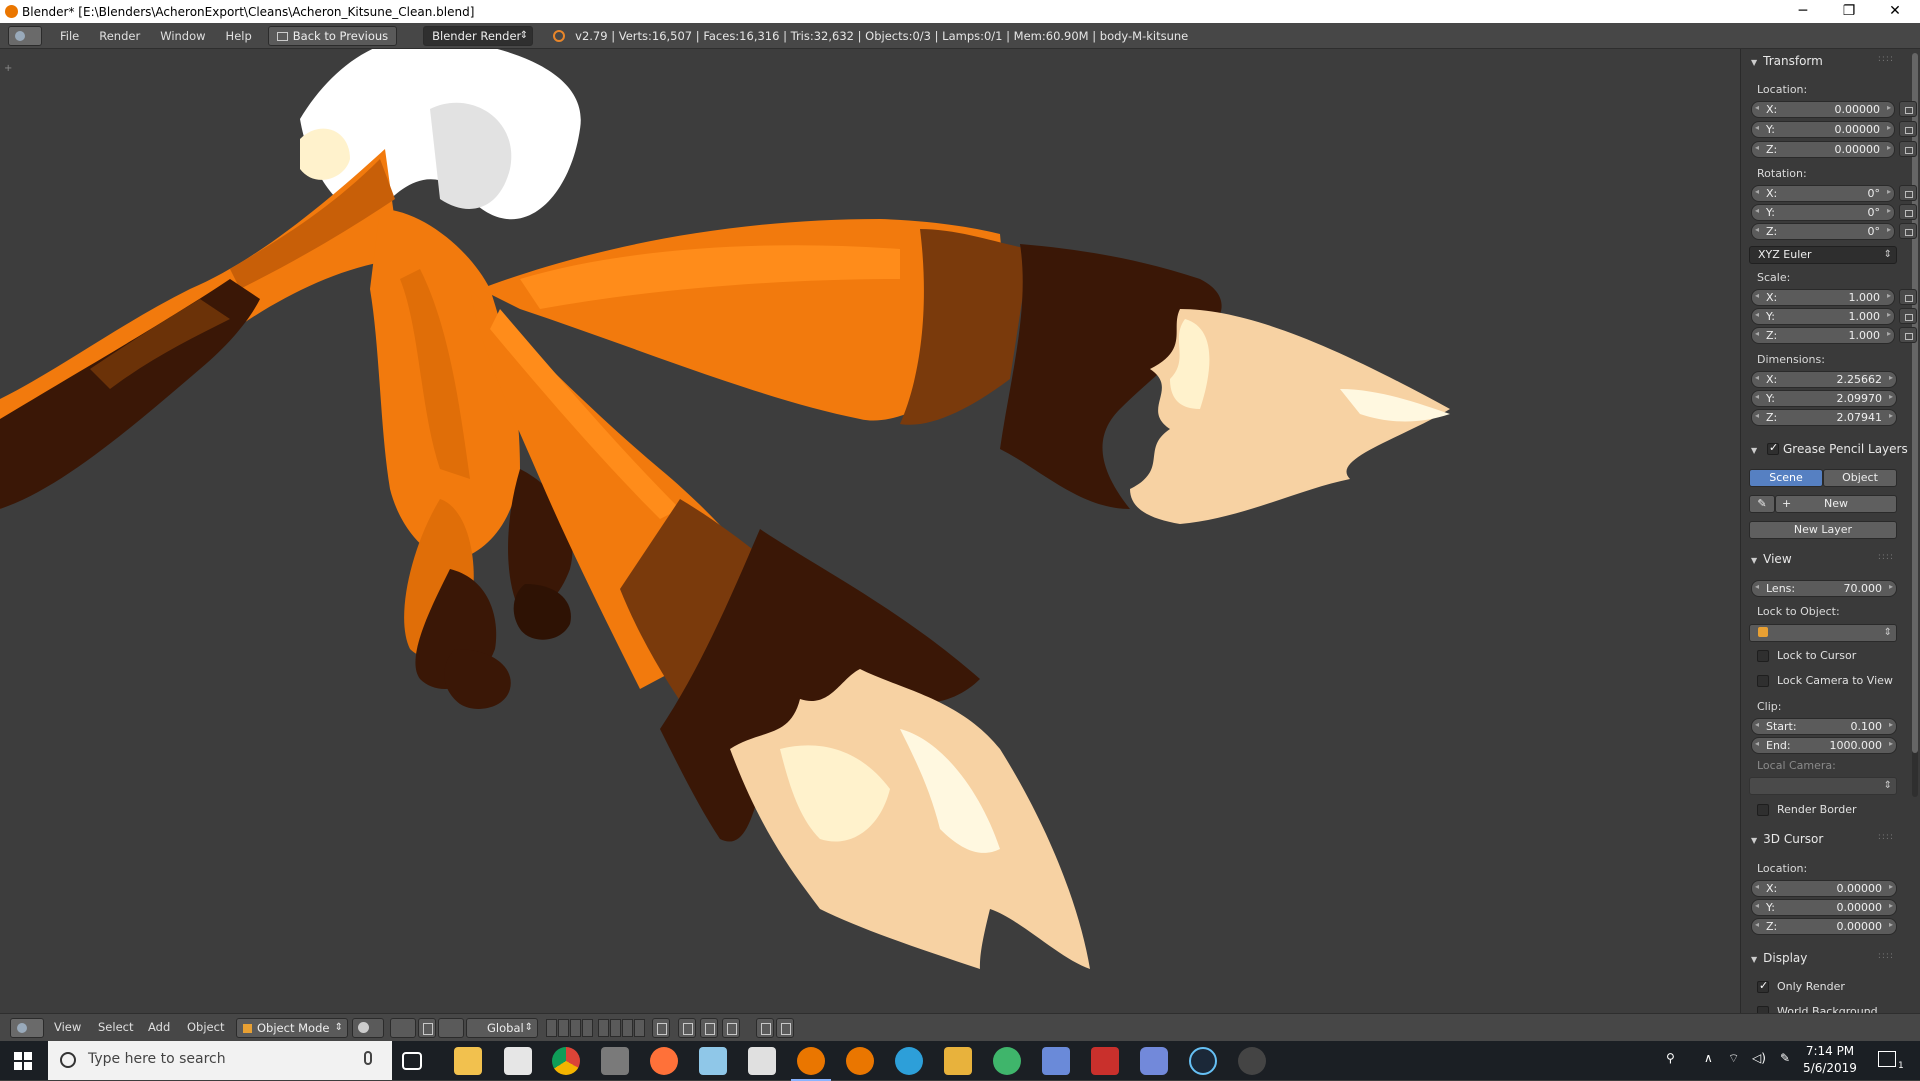 This screenshot has height=1081, width=1920. What do you see at coordinates (119, 36) in the screenshot?
I see `menu-render: Render` at bounding box center [119, 36].